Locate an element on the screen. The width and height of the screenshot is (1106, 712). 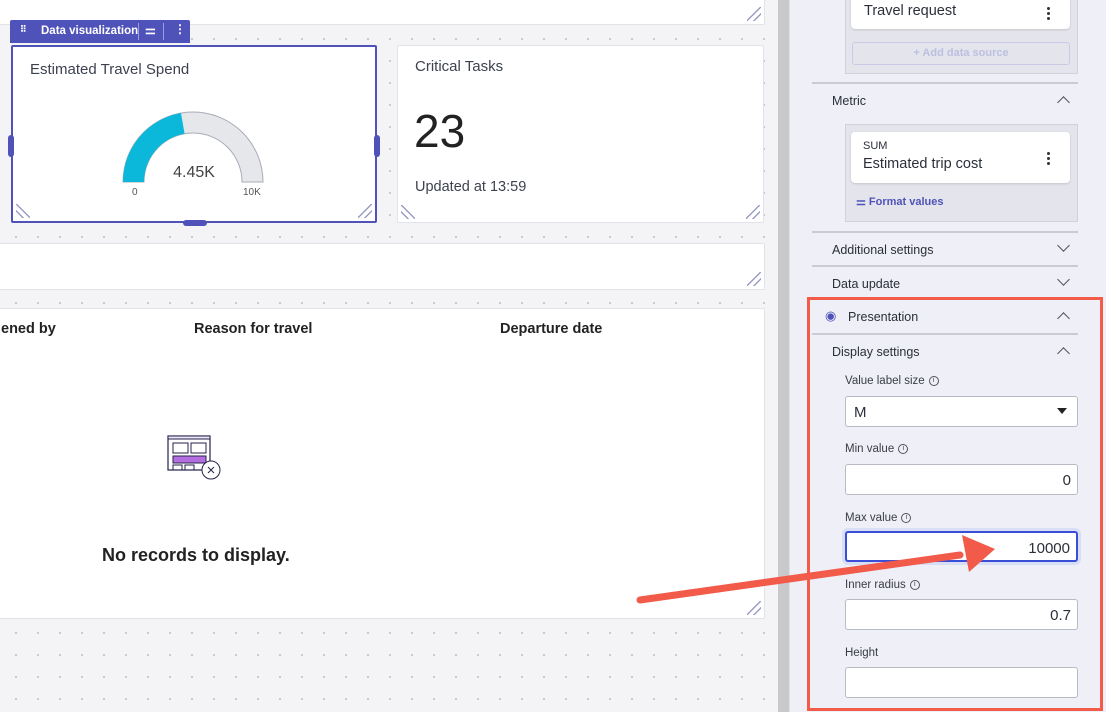
data-source-item: Travel request is located at coordinates (960, 14).